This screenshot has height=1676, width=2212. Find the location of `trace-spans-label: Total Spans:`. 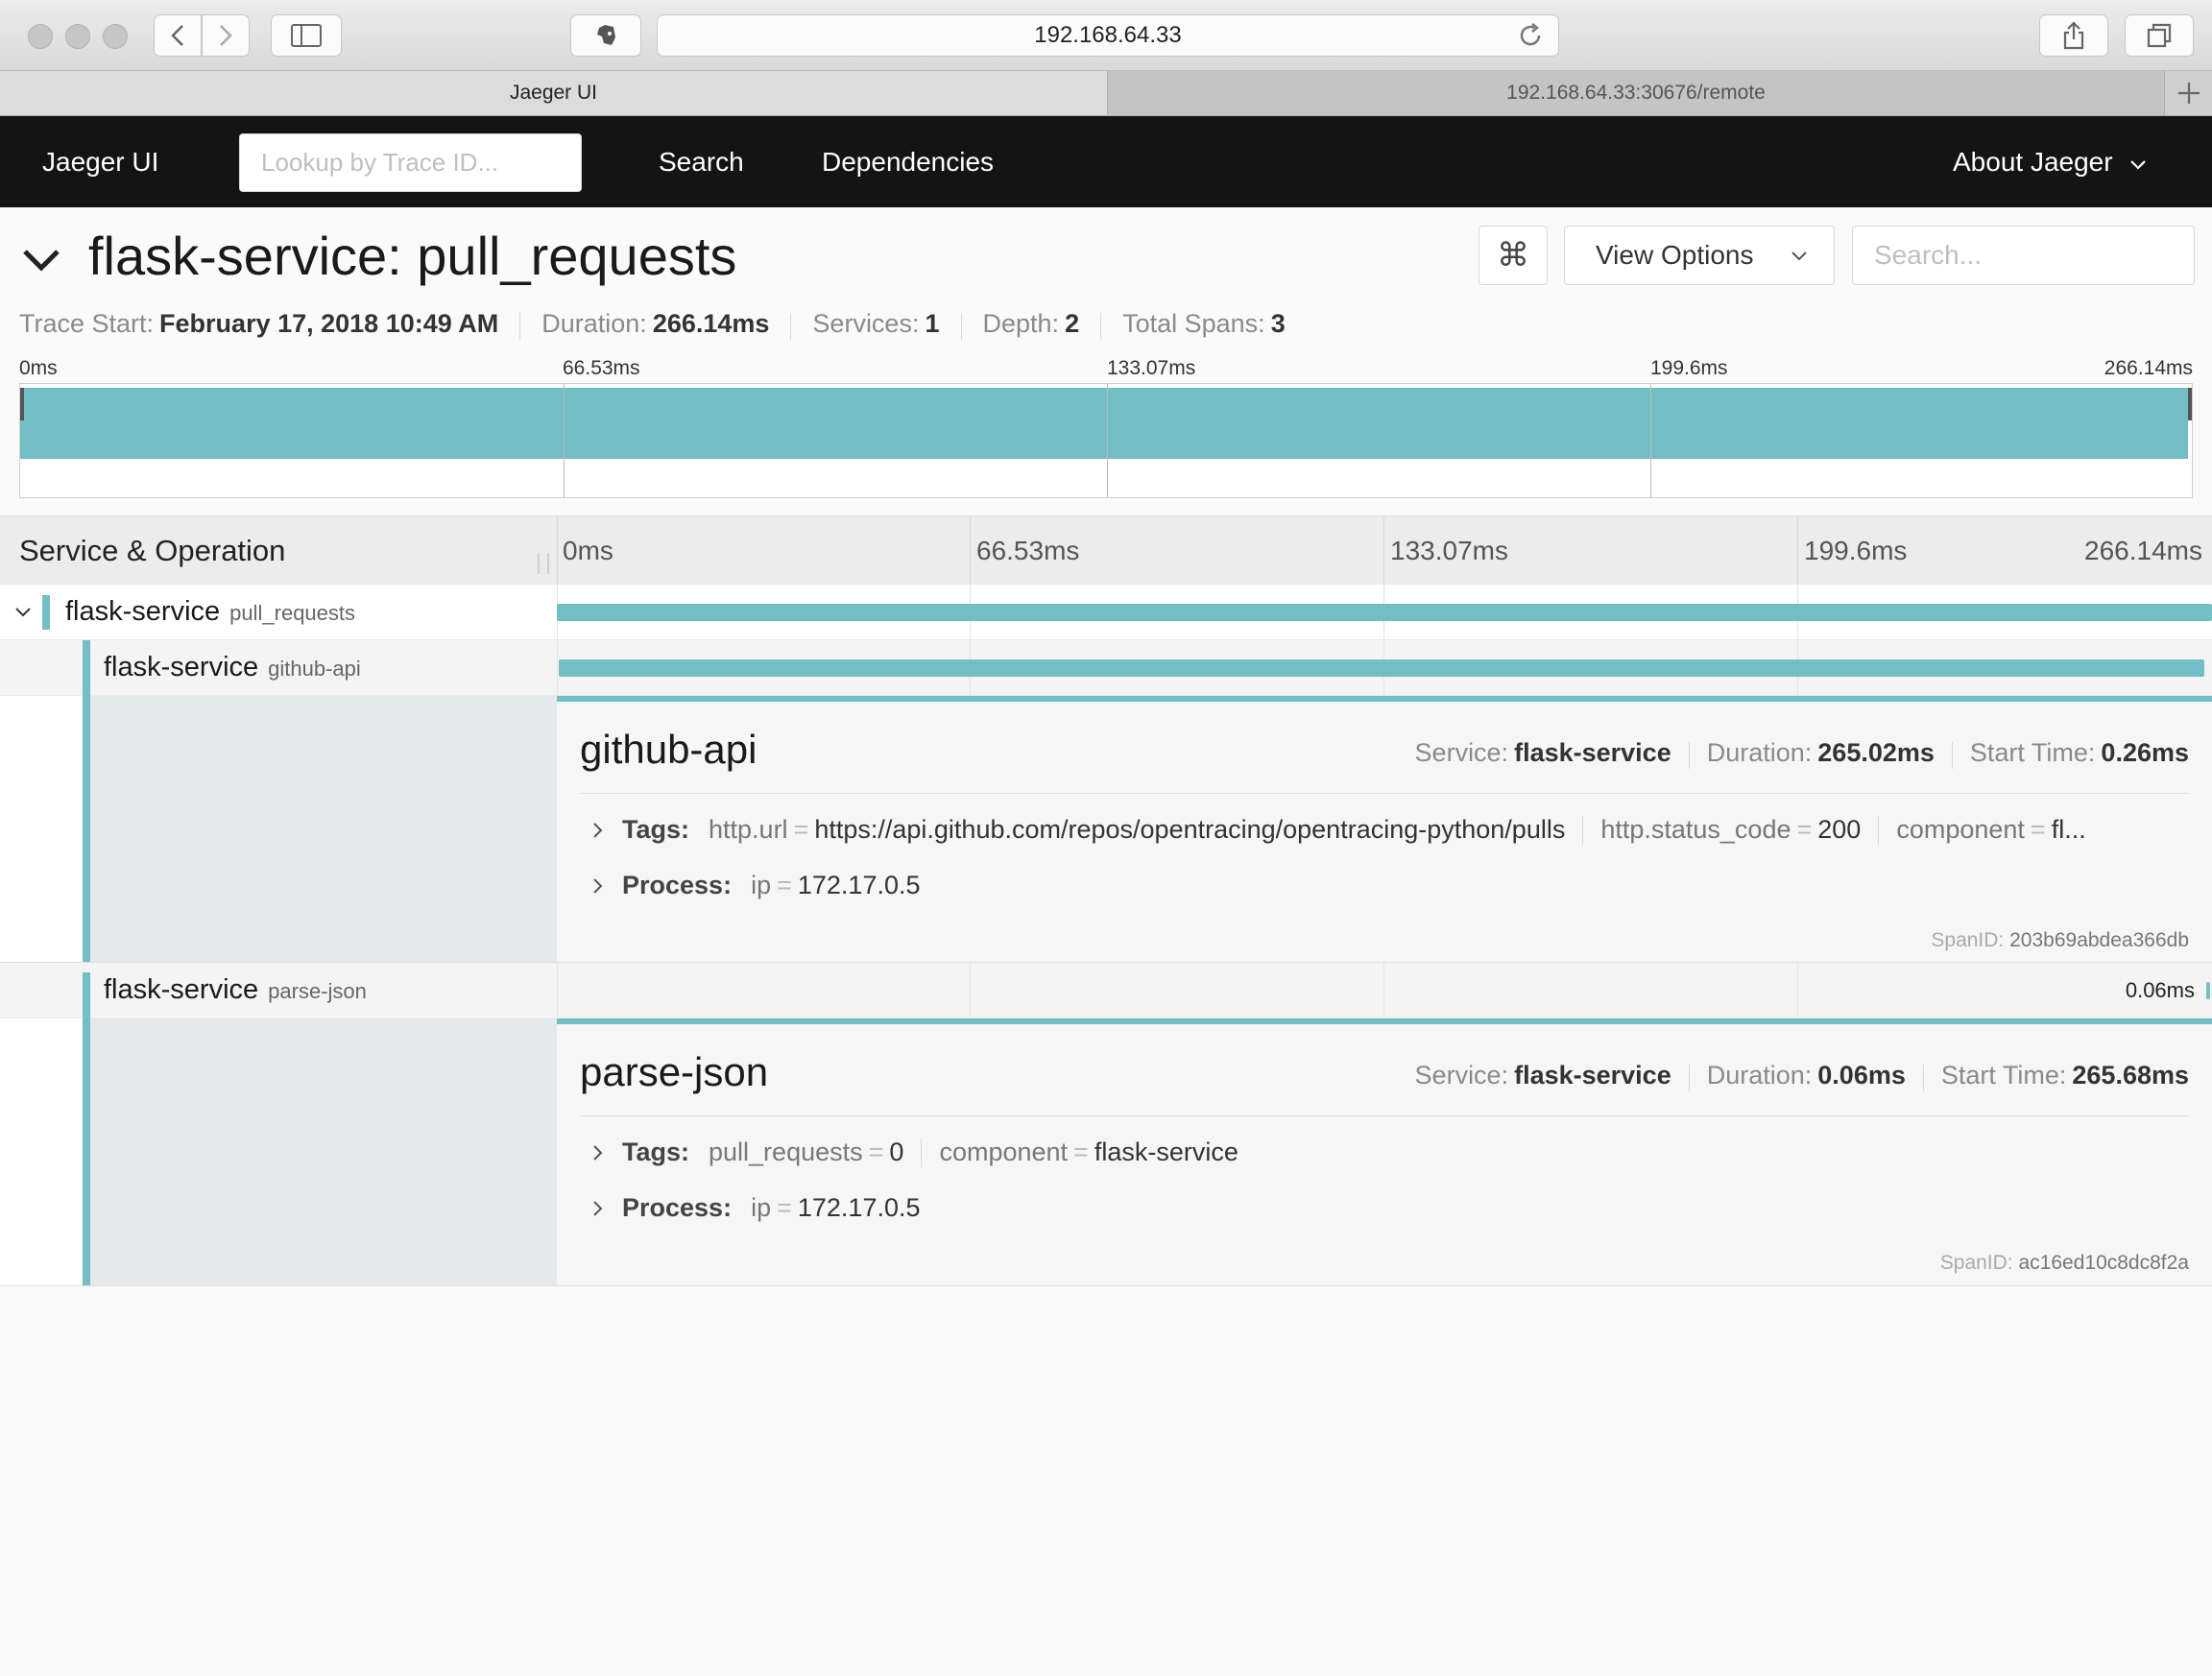

trace-spans-label: Total Spans: is located at coordinates (1193, 324).